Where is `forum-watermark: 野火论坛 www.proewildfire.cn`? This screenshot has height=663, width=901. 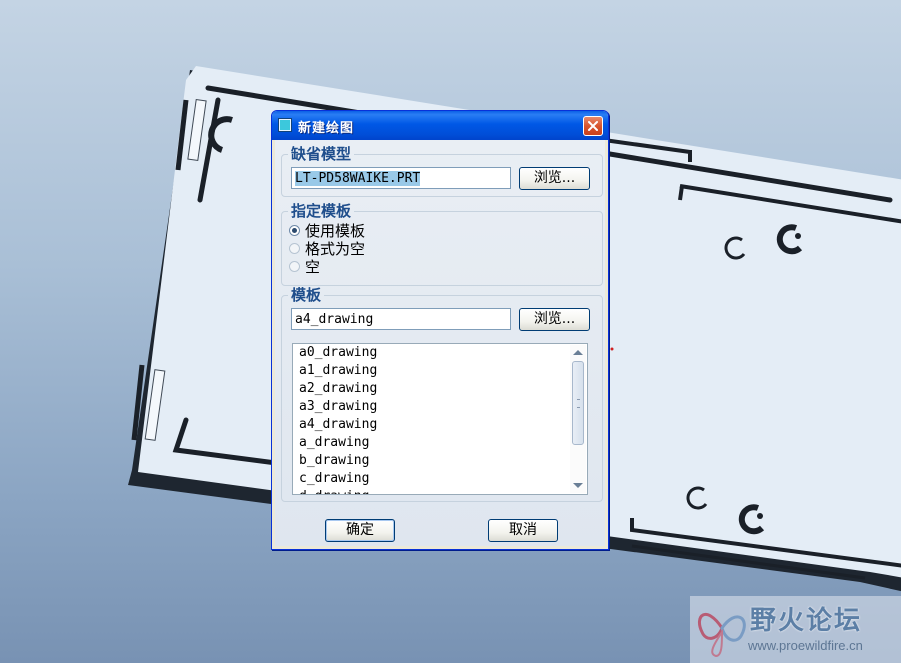
forum-watermark: 野火论坛 www.proewildfire.cn is located at coordinates (795, 629).